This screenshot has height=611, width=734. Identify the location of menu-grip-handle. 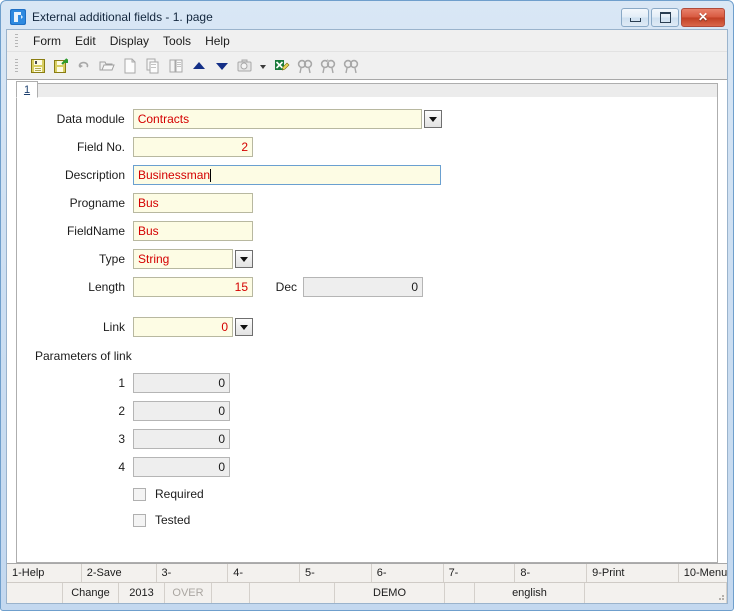
(16, 40).